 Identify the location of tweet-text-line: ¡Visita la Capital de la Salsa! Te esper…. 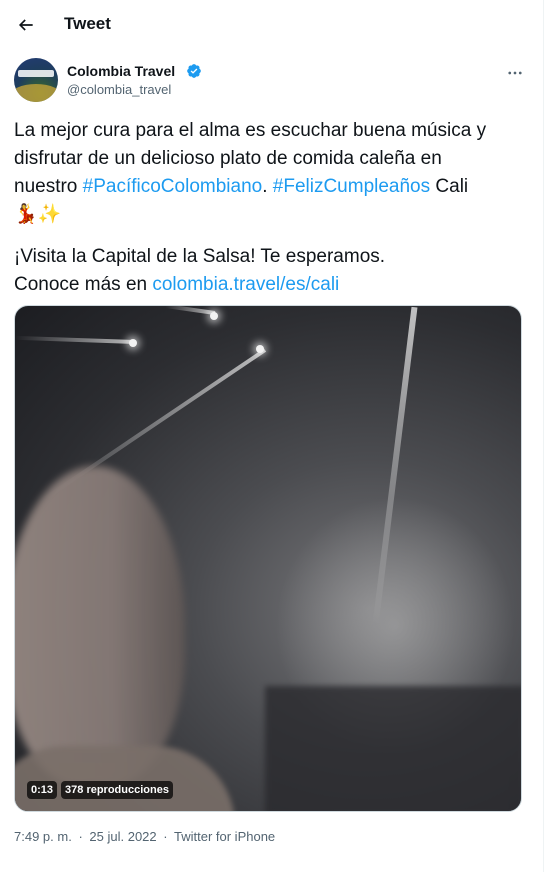
(200, 256).